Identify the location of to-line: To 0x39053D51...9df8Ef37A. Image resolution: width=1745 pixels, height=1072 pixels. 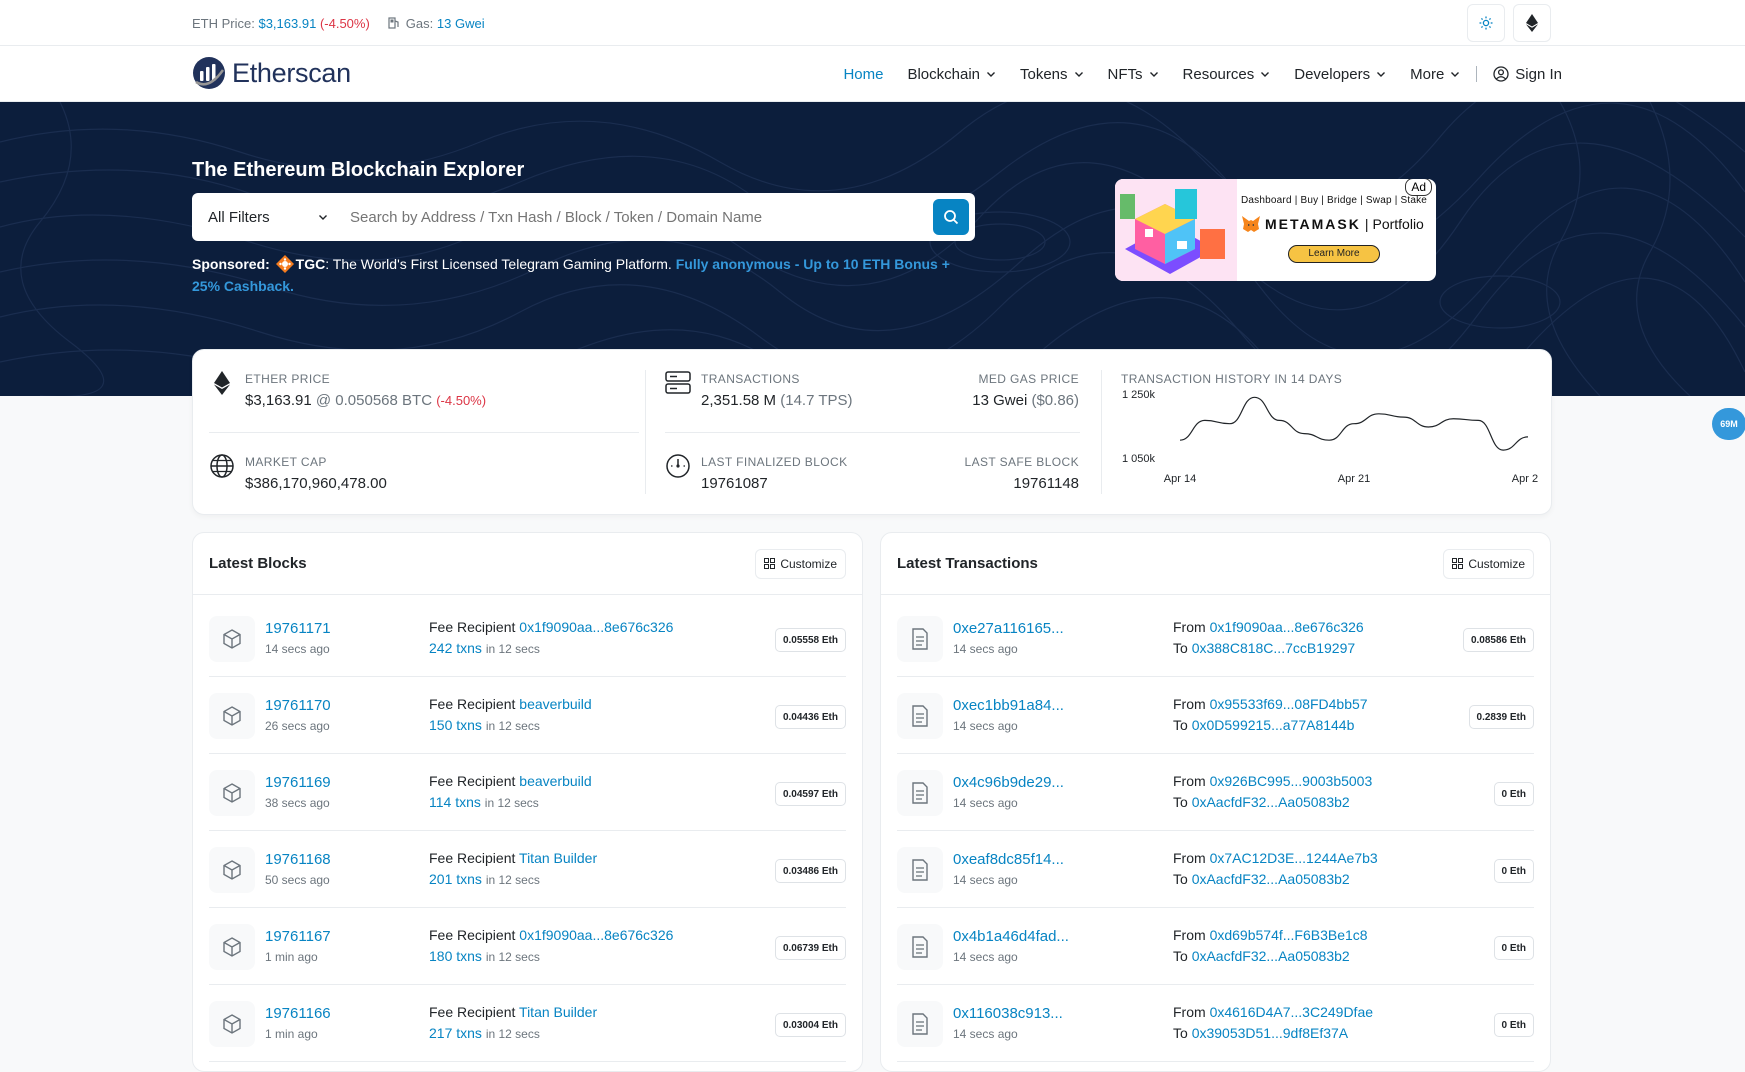
(1260, 1033).